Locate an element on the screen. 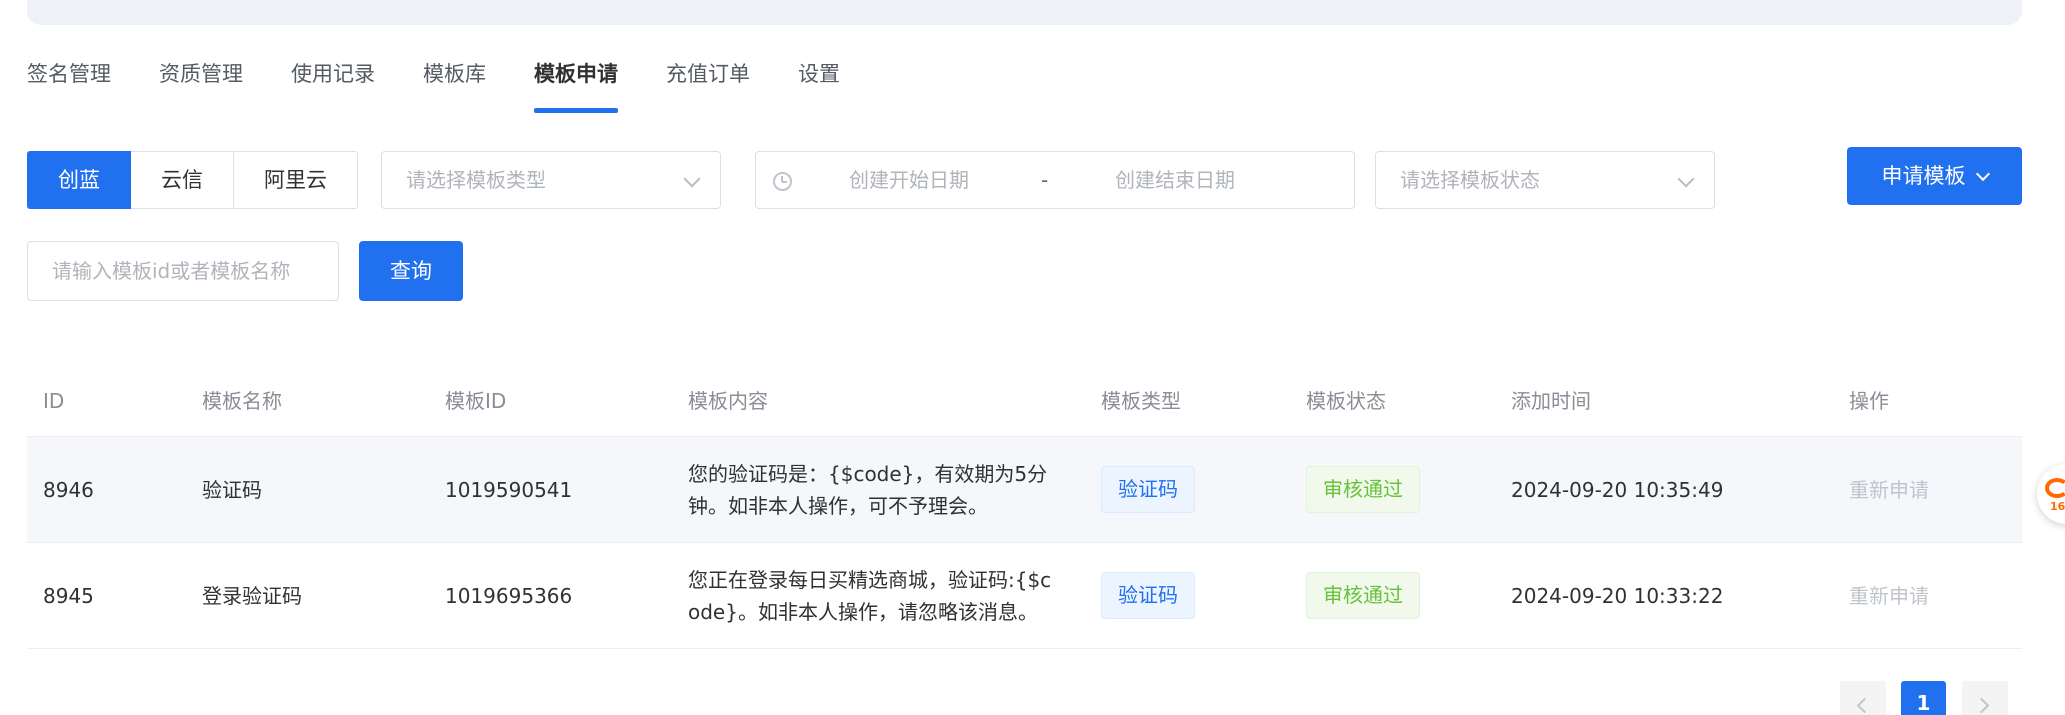  tab-signature: 签名管理 is located at coordinates (69, 84).